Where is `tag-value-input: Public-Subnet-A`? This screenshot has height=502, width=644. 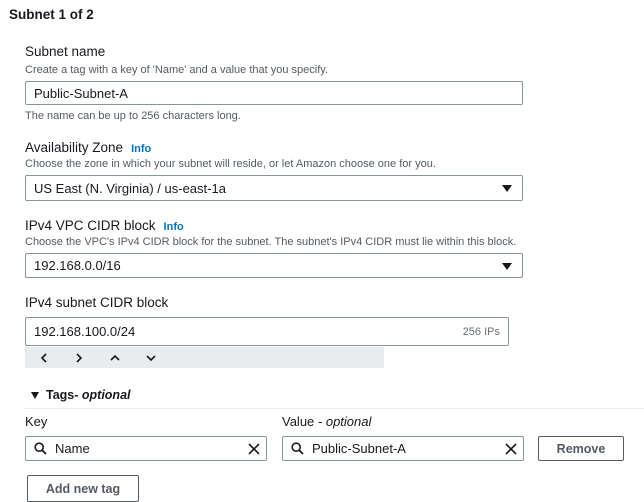 tag-value-input: Public-Subnet-A is located at coordinates (403, 448).